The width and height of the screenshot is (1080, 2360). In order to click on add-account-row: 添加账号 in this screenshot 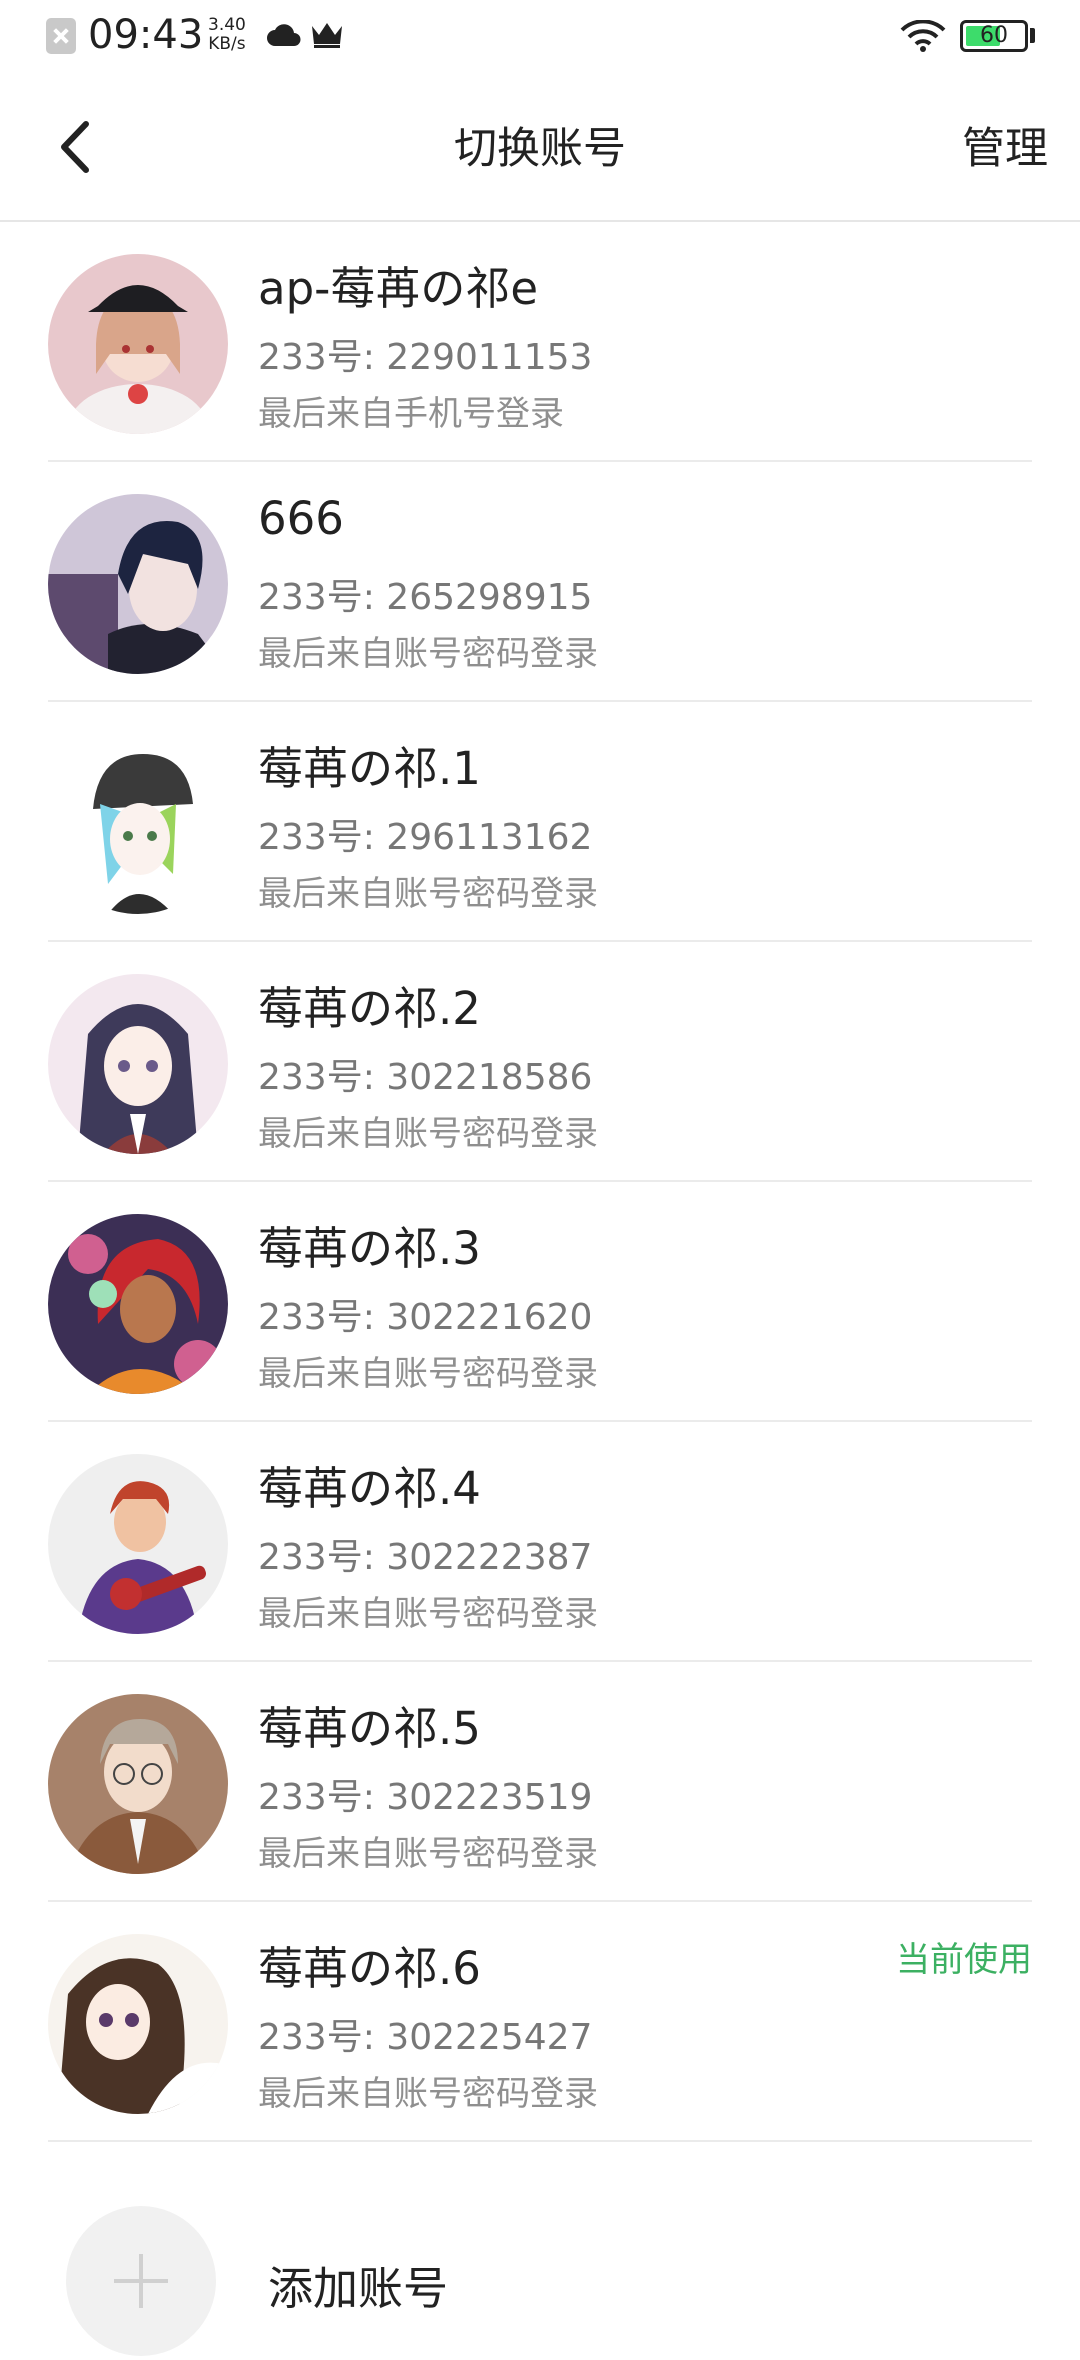, I will do `click(540, 2260)`.